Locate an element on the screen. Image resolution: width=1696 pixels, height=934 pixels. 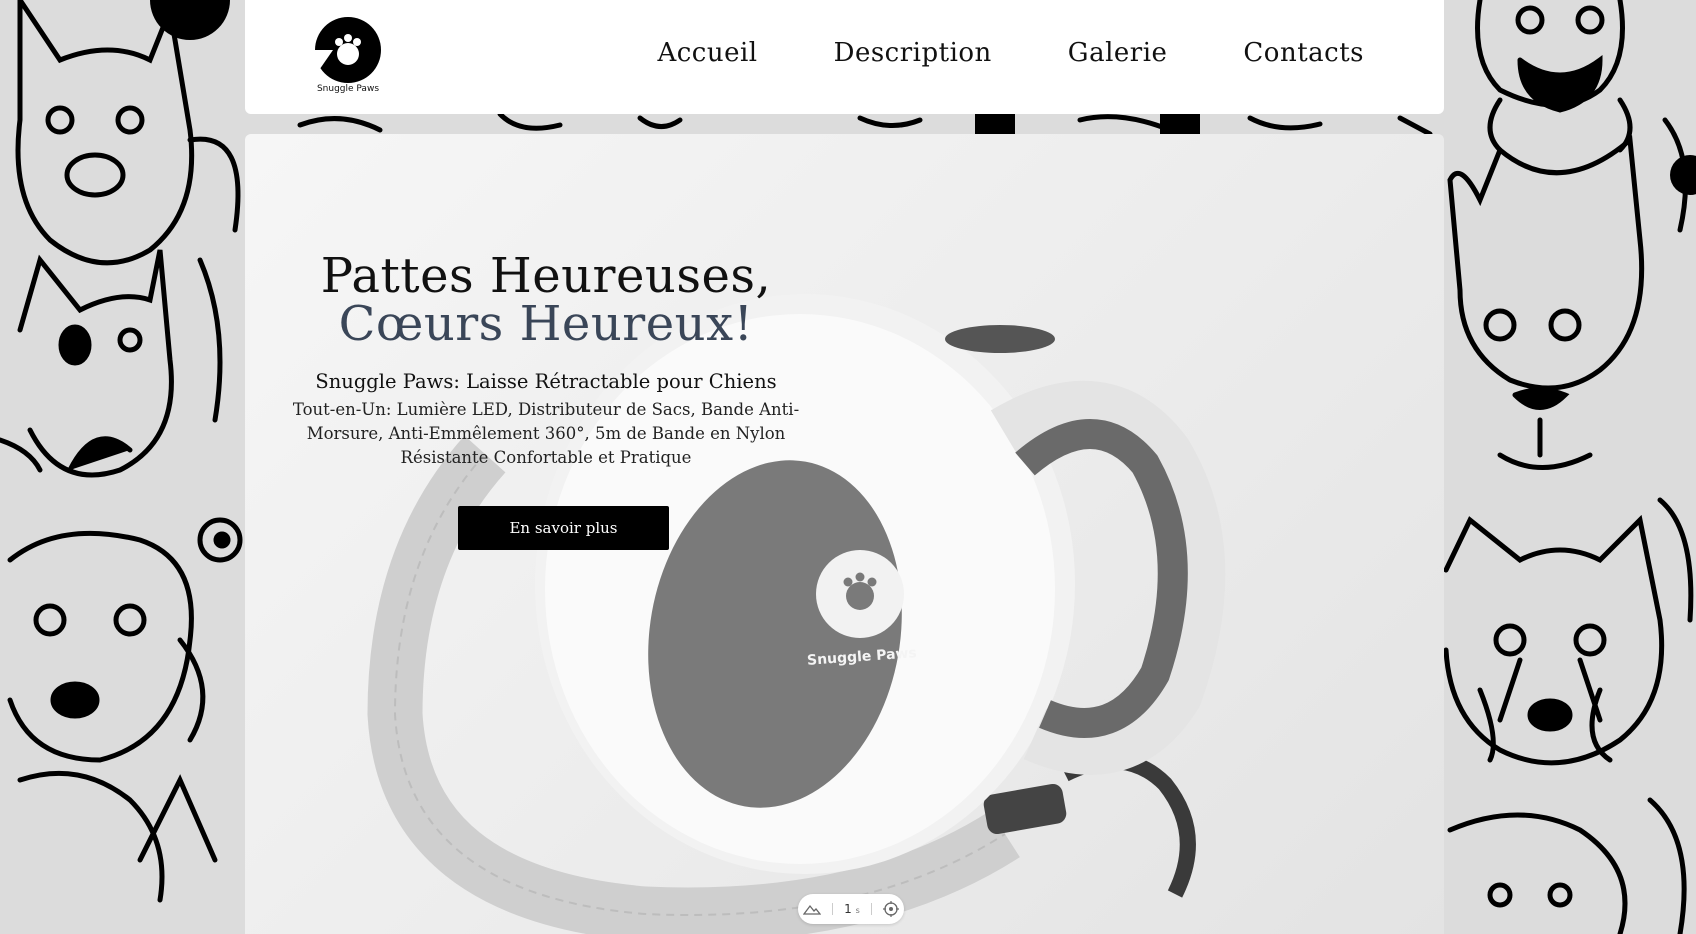
nav-item-galerie: Galerie is located at coordinates (1118, 53).